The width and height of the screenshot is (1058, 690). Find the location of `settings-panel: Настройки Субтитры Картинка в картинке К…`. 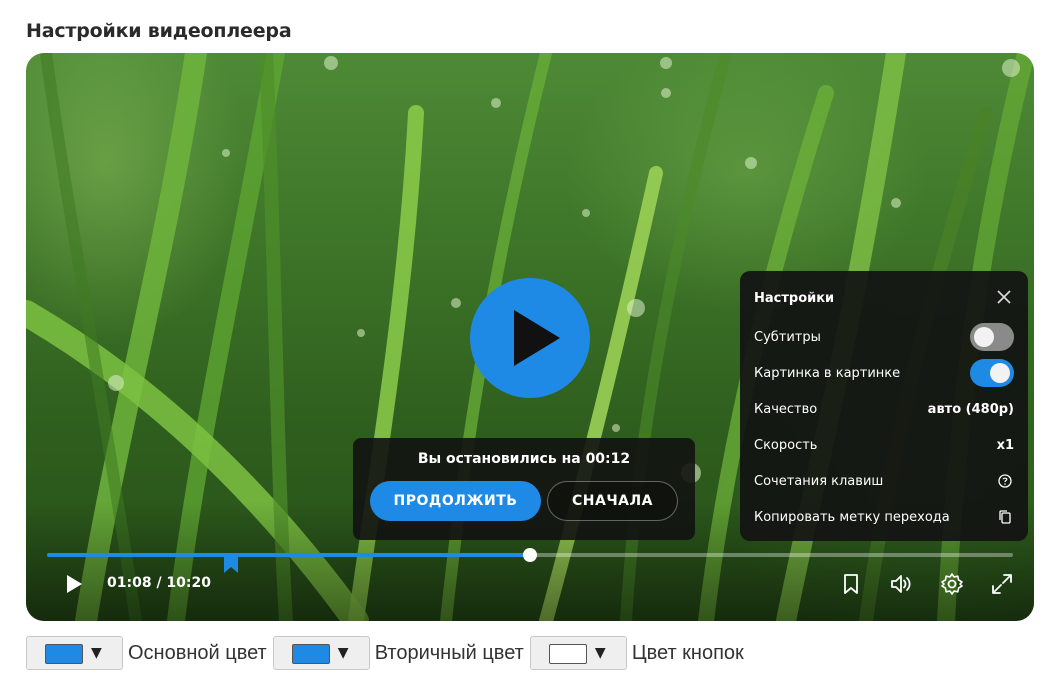

settings-panel: Настройки Субтитры Картинка в картинке К… is located at coordinates (884, 406).